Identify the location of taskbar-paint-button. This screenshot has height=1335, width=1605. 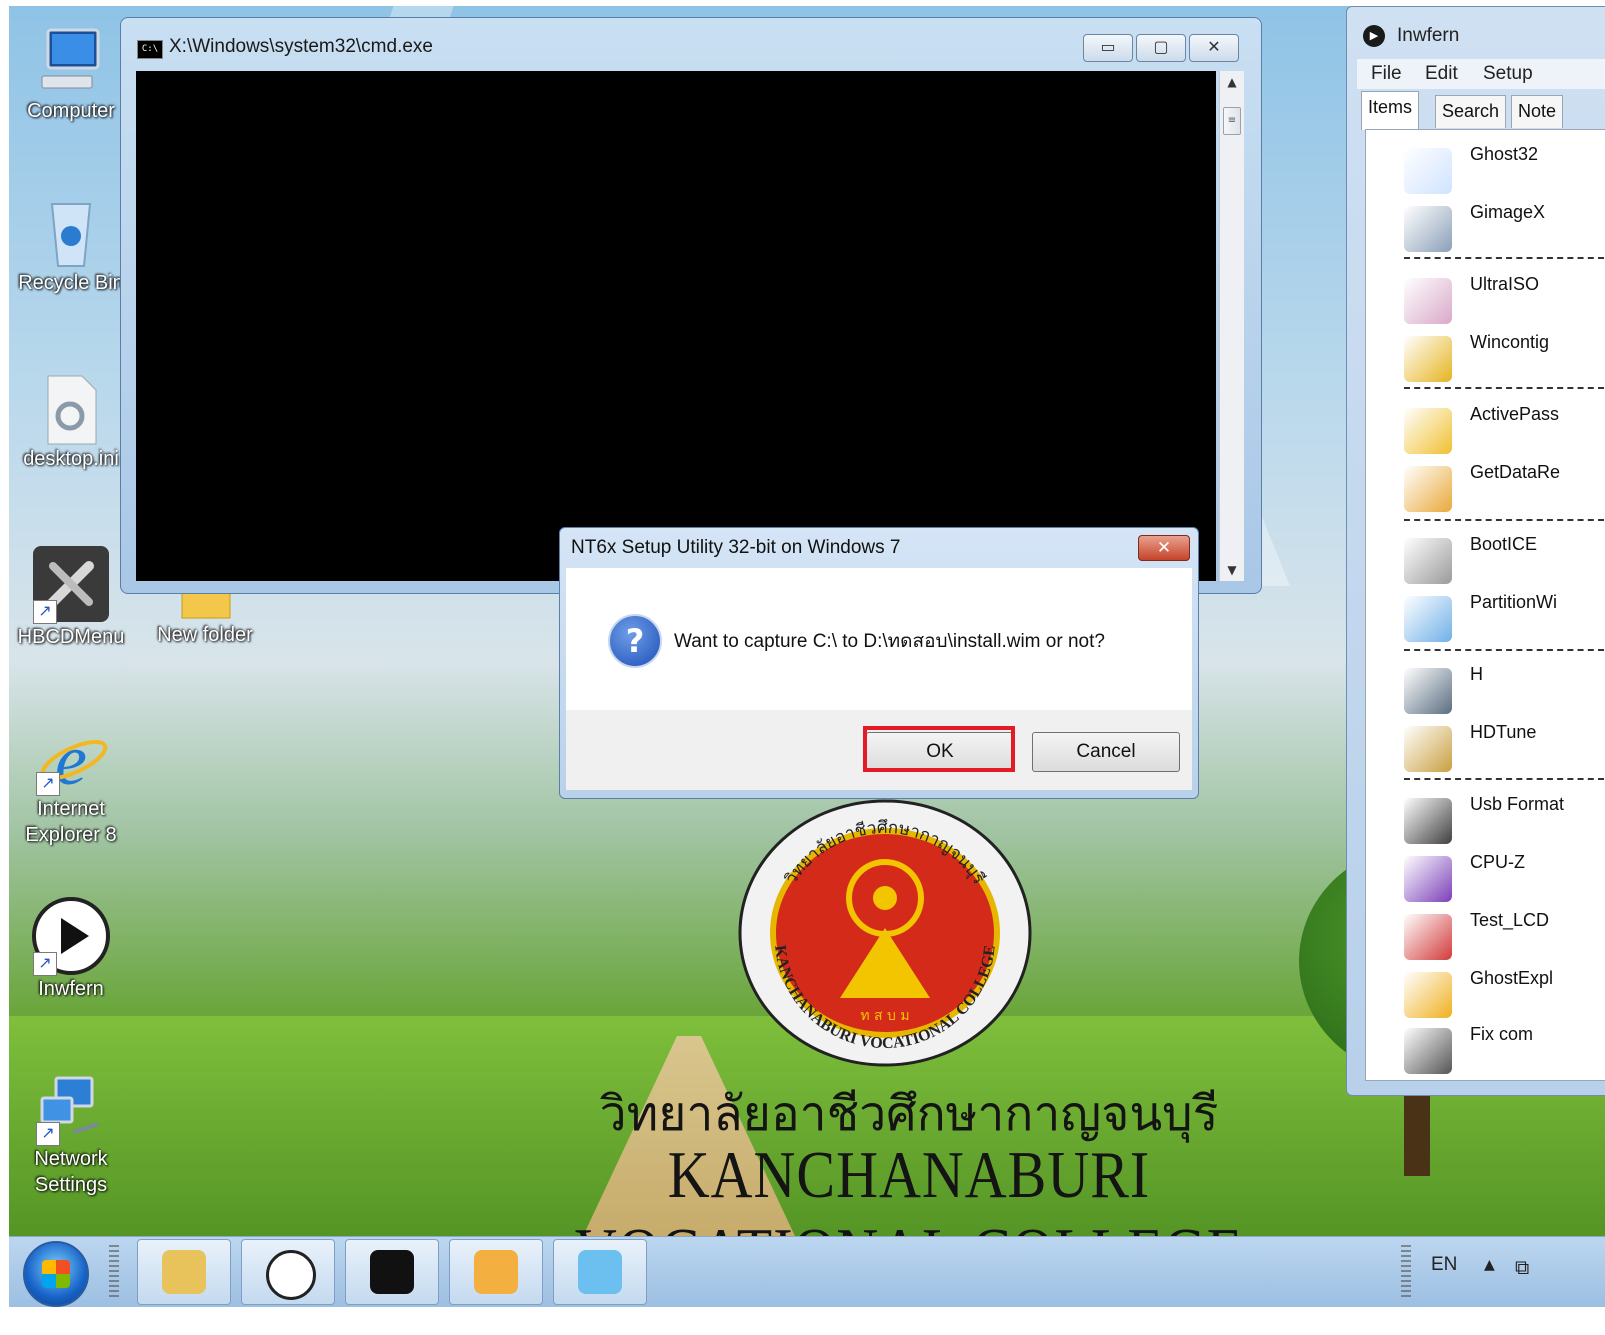
(496, 1272).